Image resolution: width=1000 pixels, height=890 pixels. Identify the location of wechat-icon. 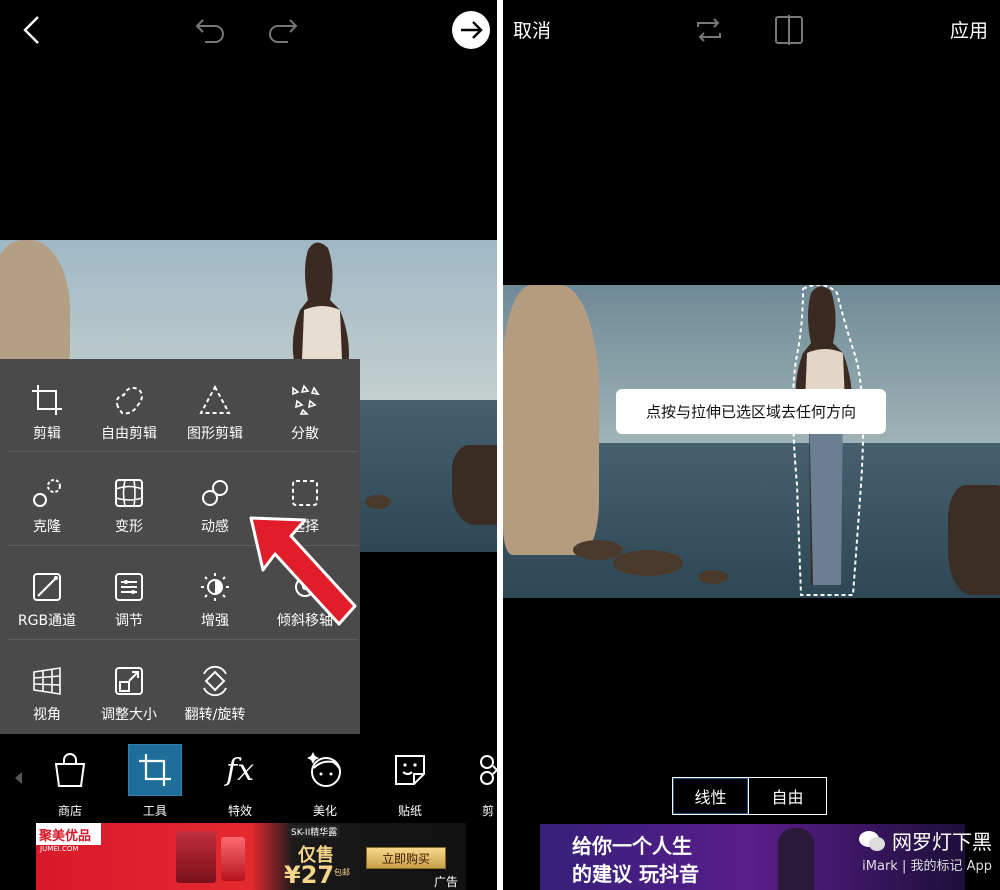
(872, 840).